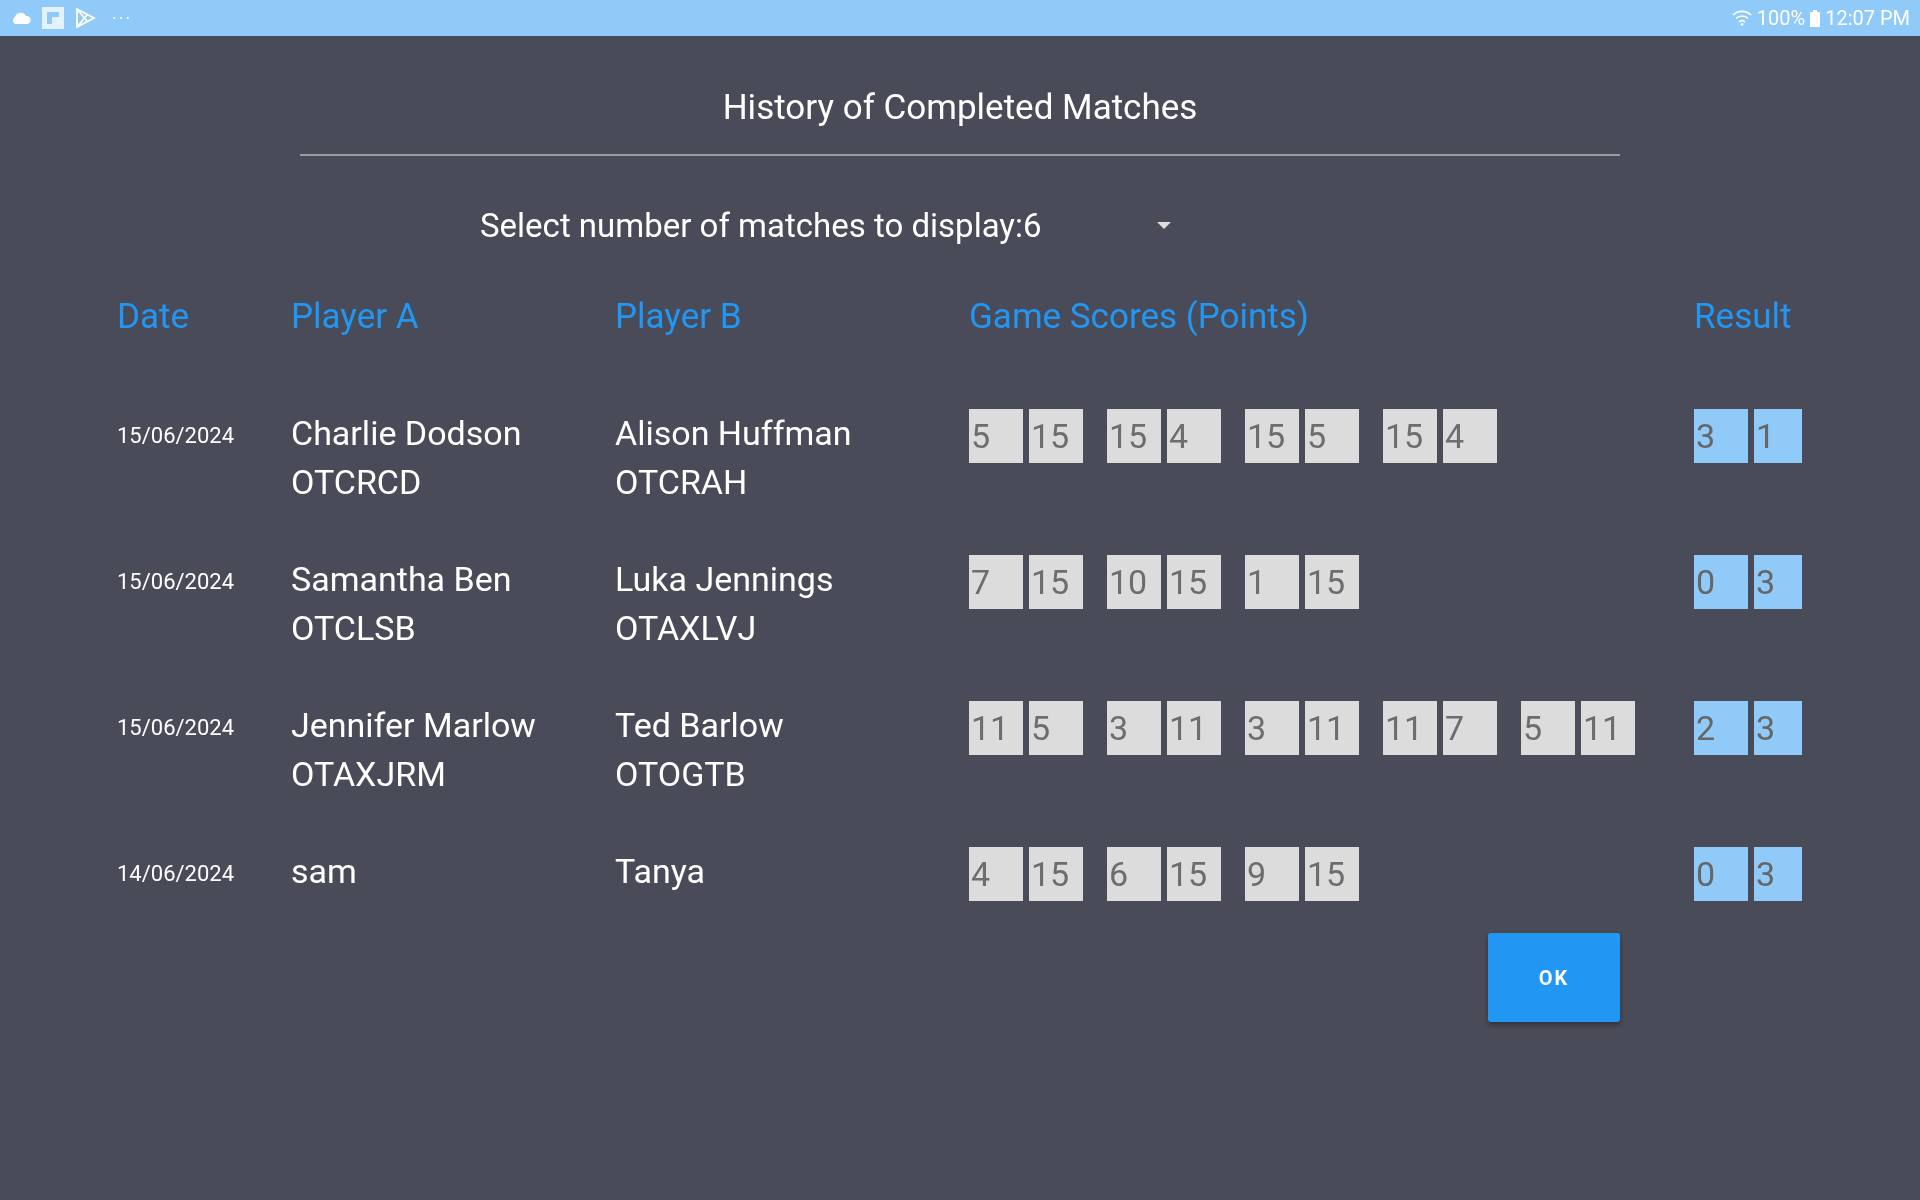  Describe the element at coordinates (734, 433) in the screenshot. I see `player-name: Alison Huffman` at that location.